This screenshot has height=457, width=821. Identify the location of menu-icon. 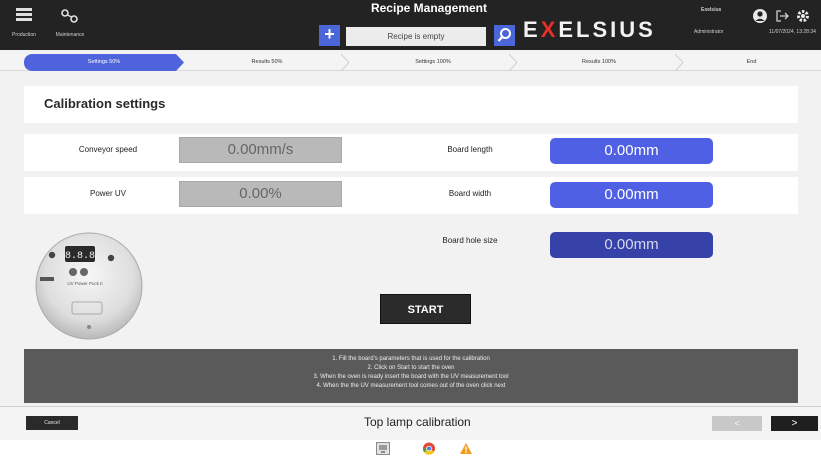
(24, 17).